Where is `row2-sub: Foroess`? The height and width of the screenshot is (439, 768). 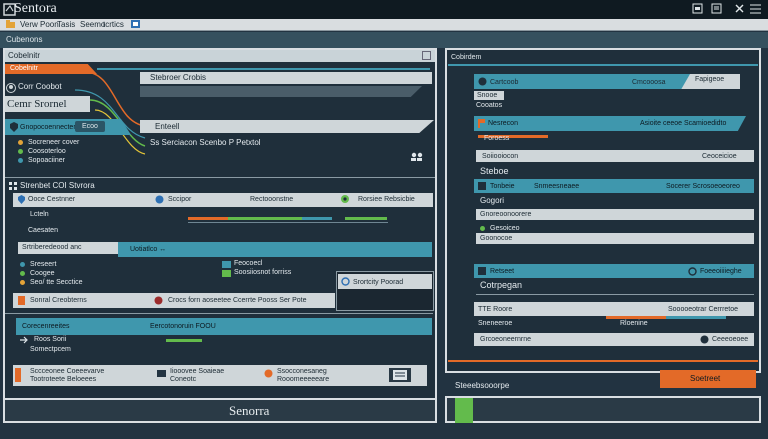
row2-sub: Foroess is located at coordinates (497, 138).